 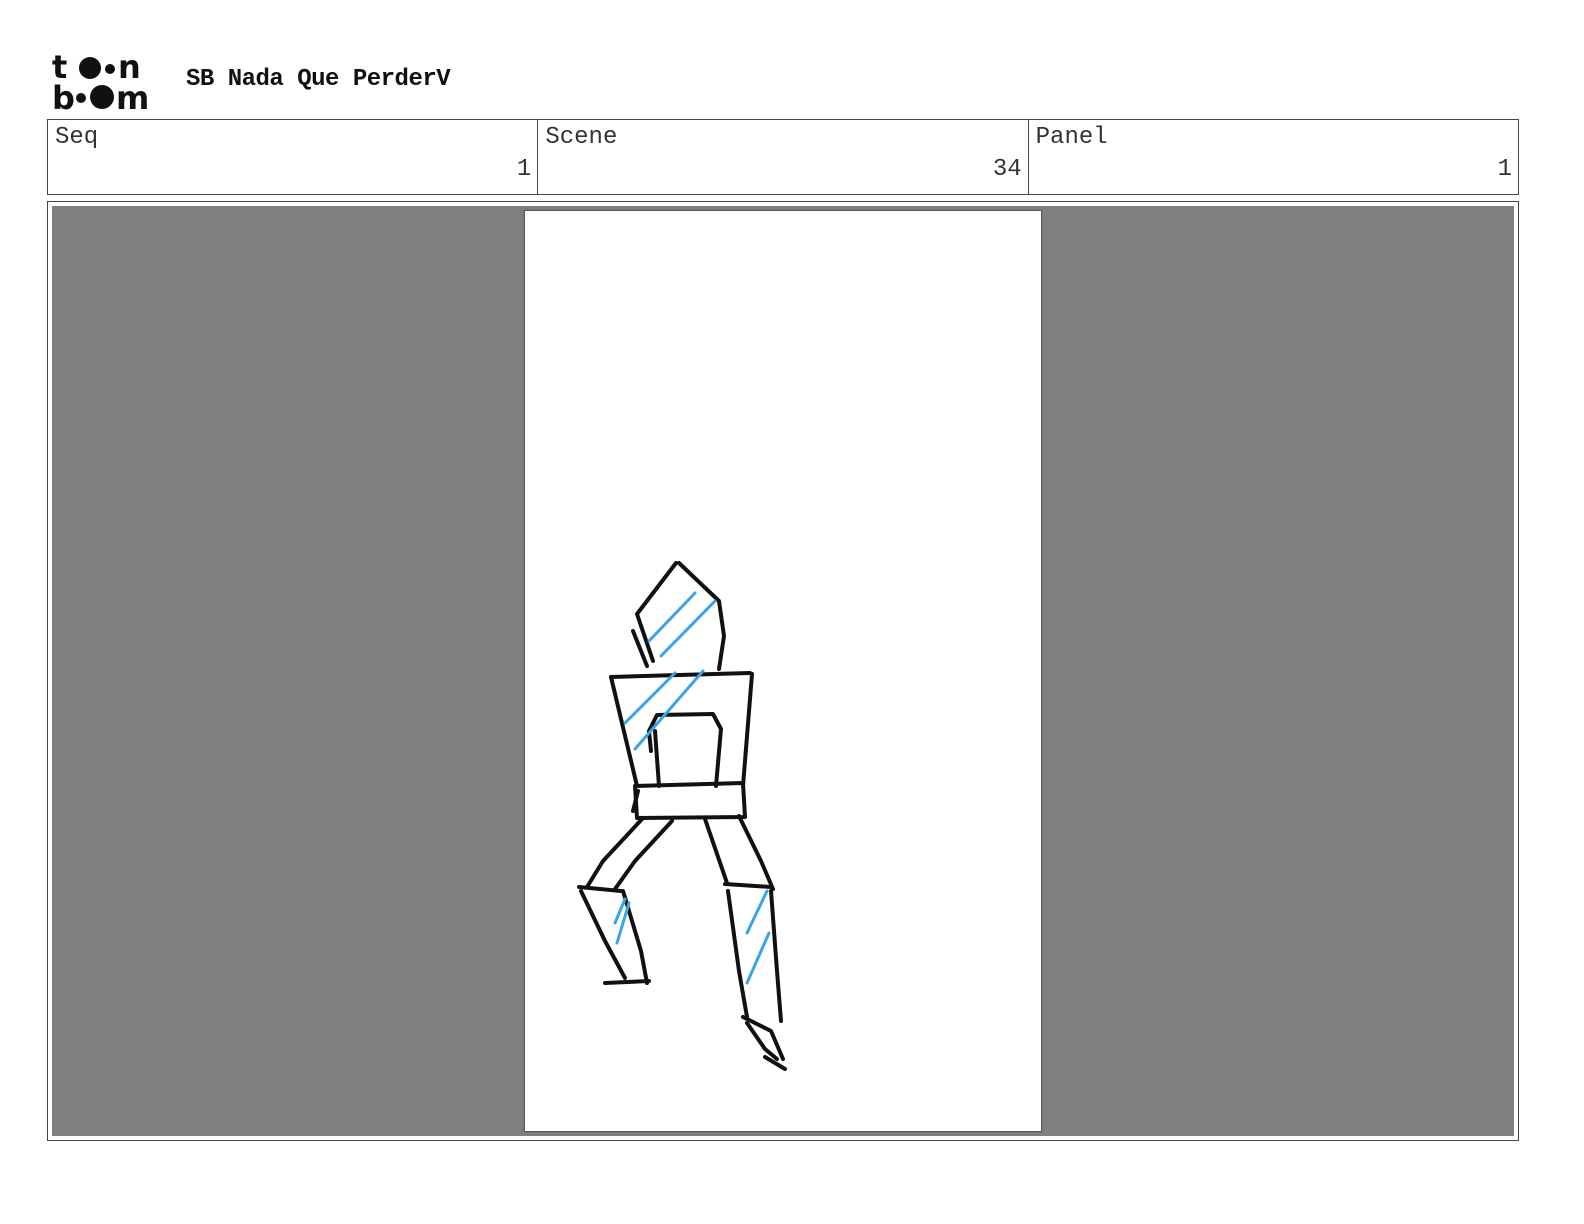 What do you see at coordinates (63, 95) in the screenshot?
I see `svg-text: b` at bounding box center [63, 95].